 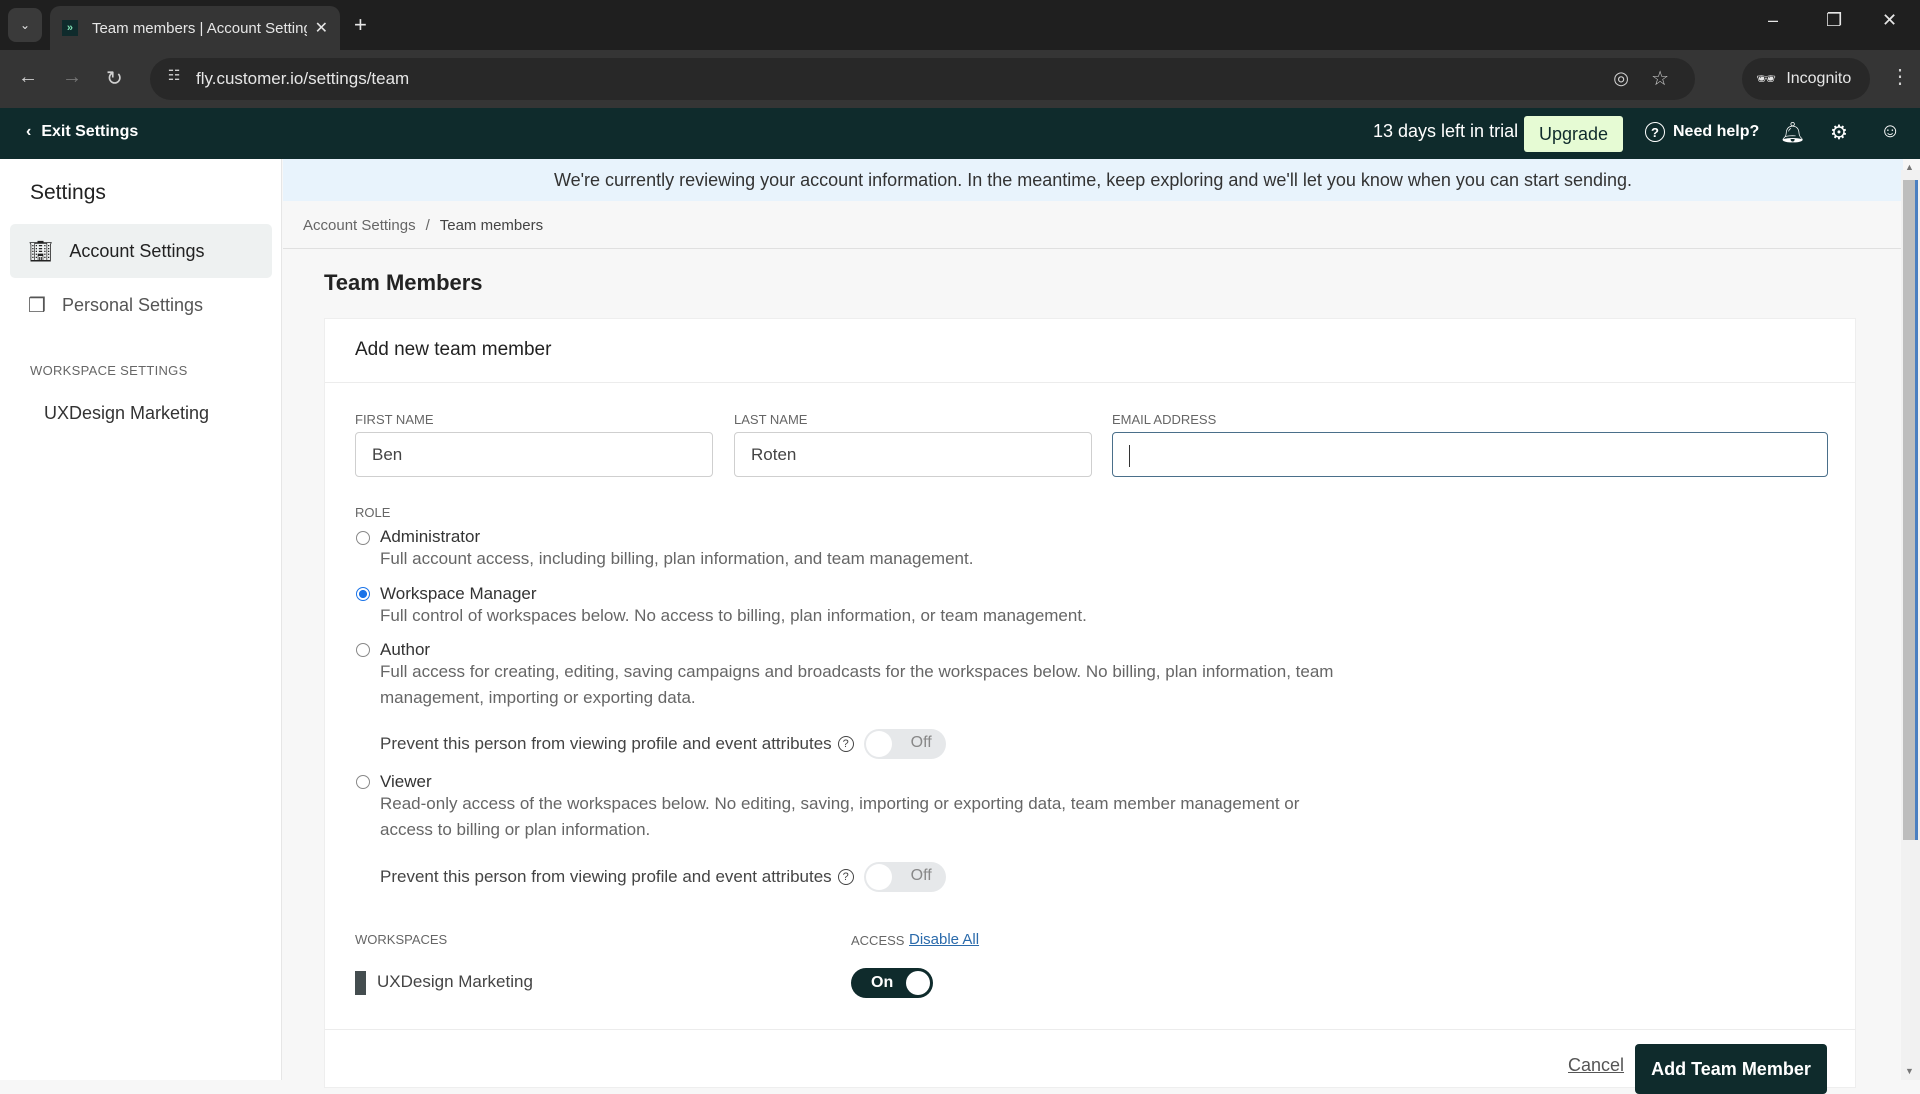 I want to click on chevron-down-icon: ⌄, so click(x=25, y=25).